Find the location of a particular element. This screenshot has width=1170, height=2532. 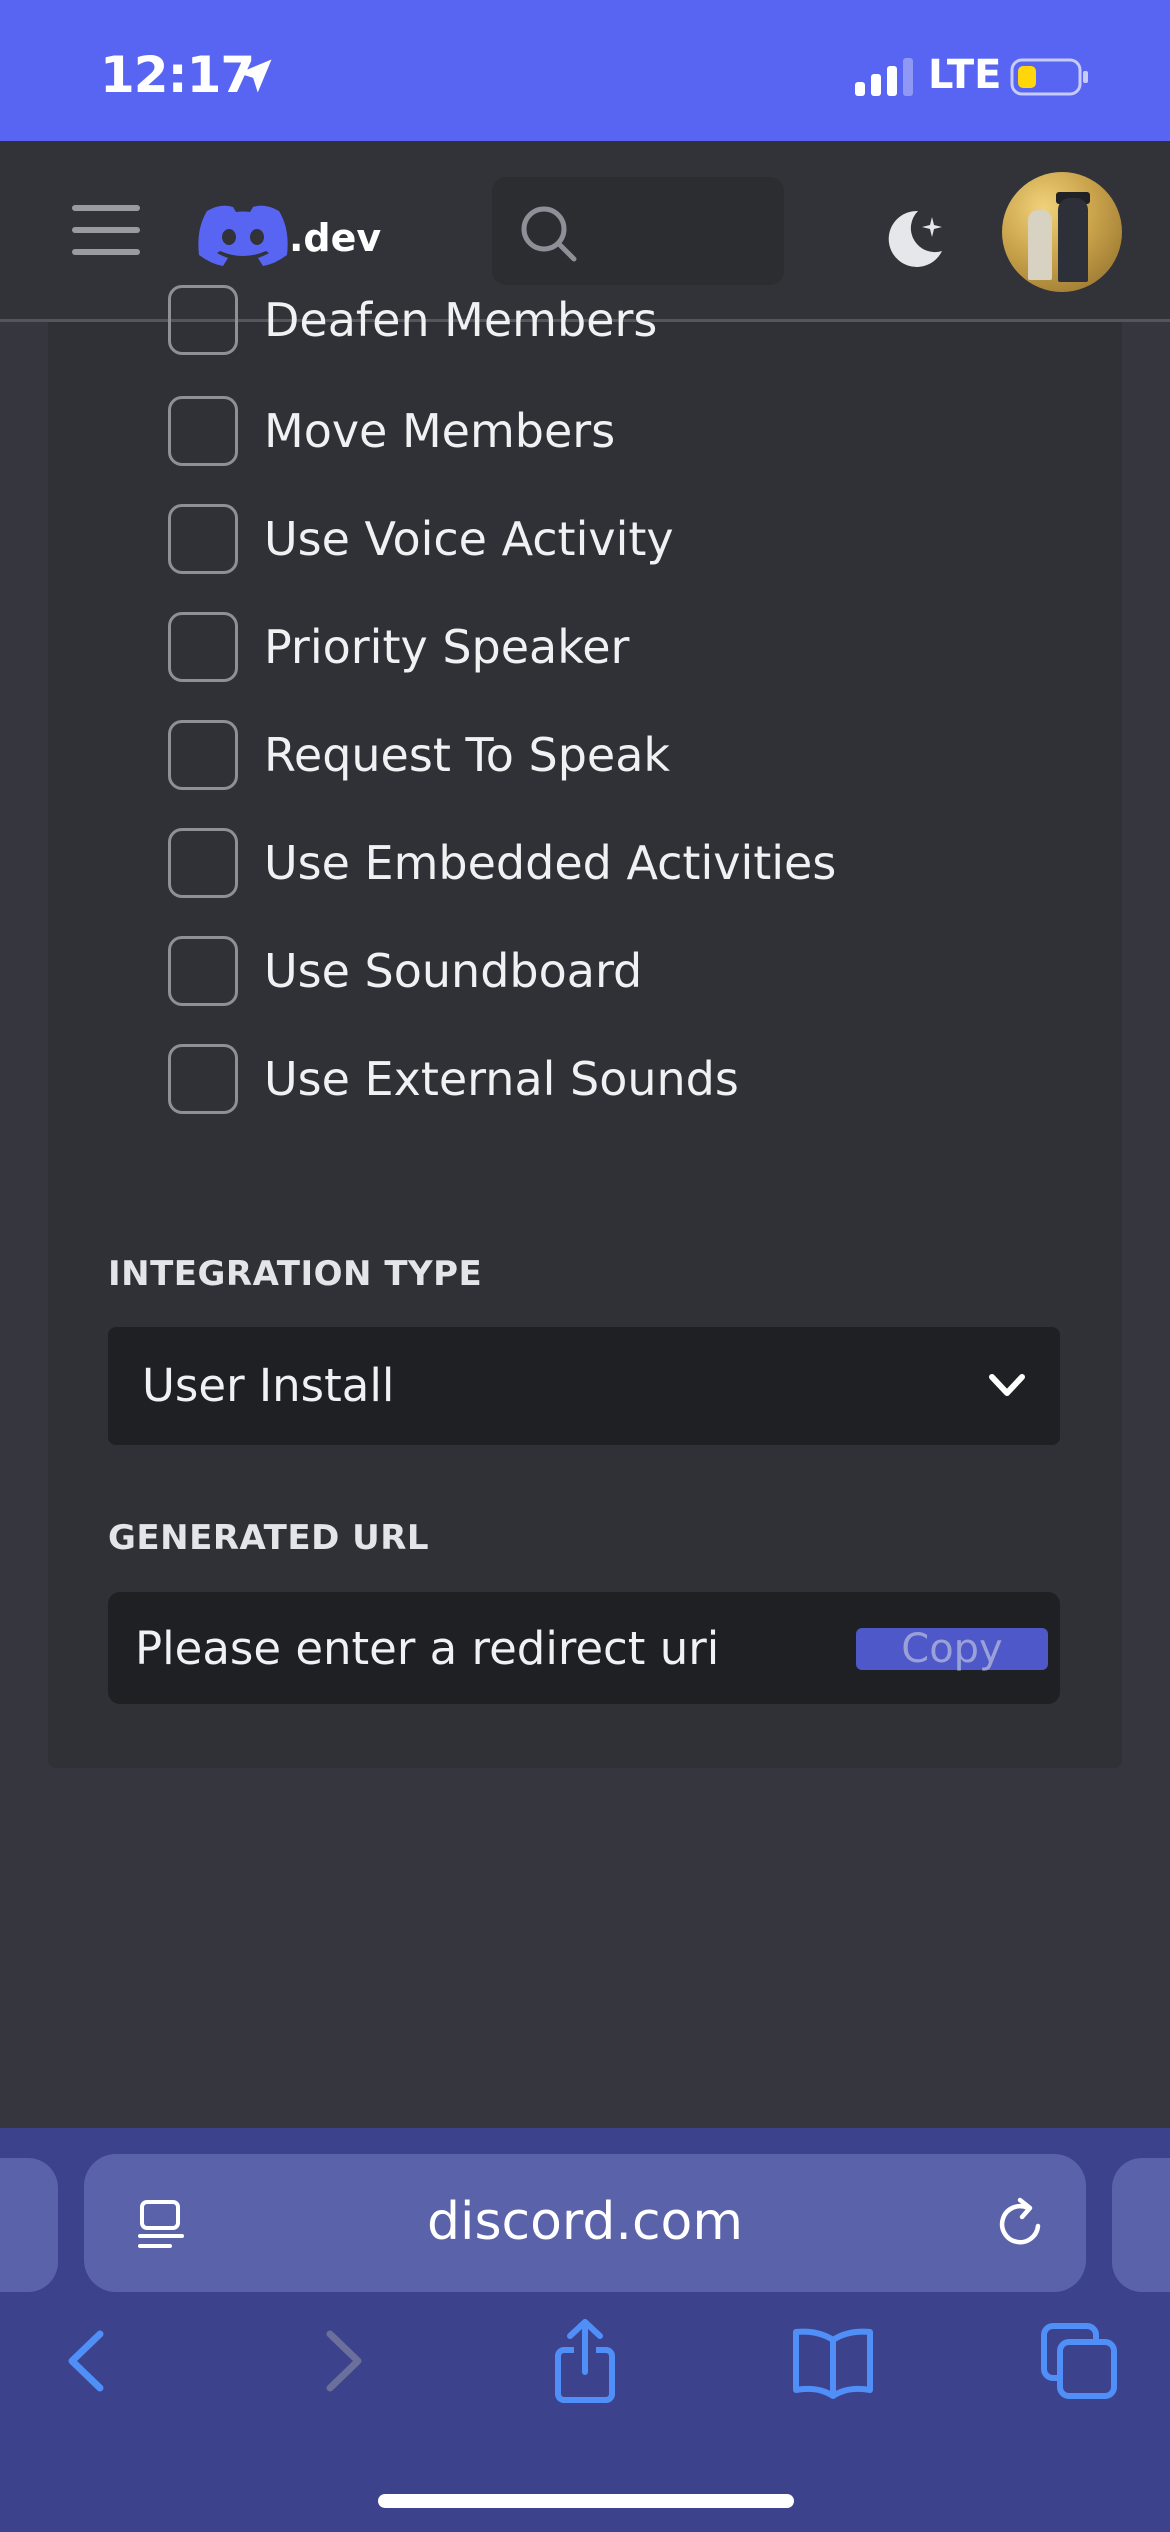

permission-label: Request To Speak is located at coordinates (467, 755).